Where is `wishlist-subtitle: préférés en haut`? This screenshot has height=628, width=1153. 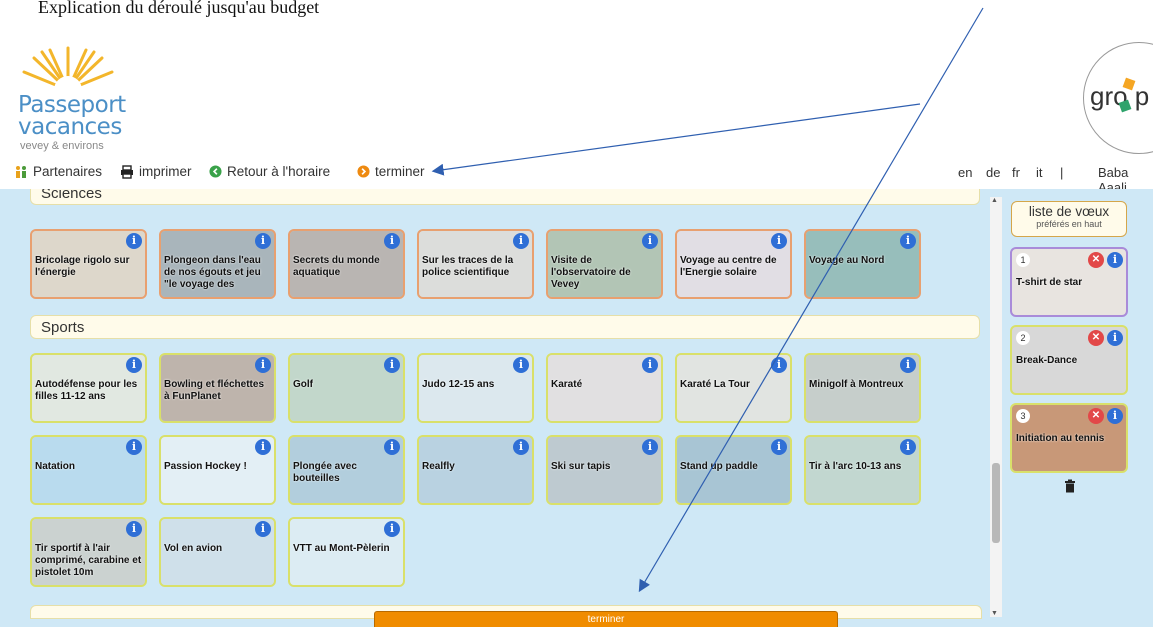 wishlist-subtitle: préférés en haut is located at coordinates (1069, 224).